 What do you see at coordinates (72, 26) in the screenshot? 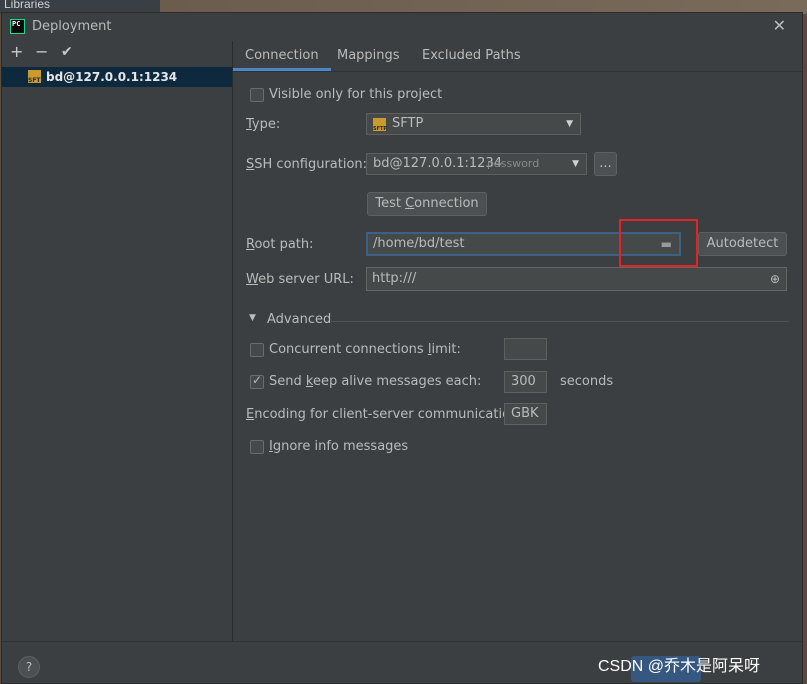
I see `window-title: Deployment` at bounding box center [72, 26].